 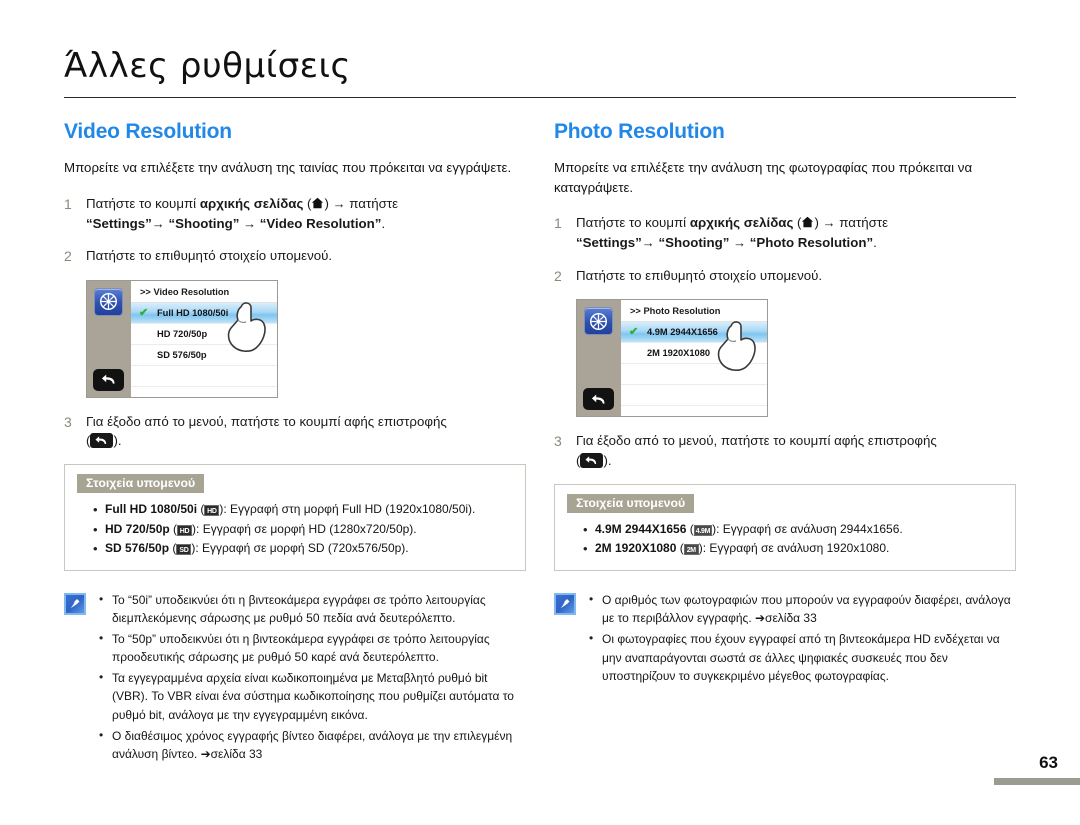 I want to click on menu-path-target: “Photo Resolution”, so click(x=811, y=243).